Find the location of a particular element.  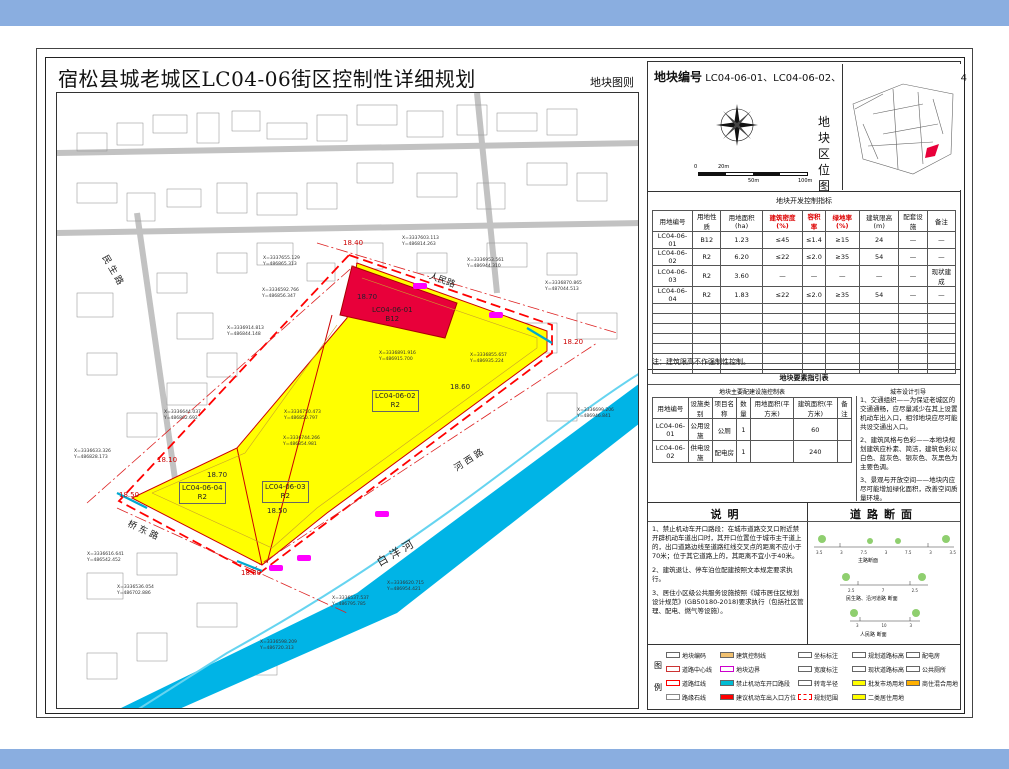

col-header: 数量 is located at coordinates (743, 408).